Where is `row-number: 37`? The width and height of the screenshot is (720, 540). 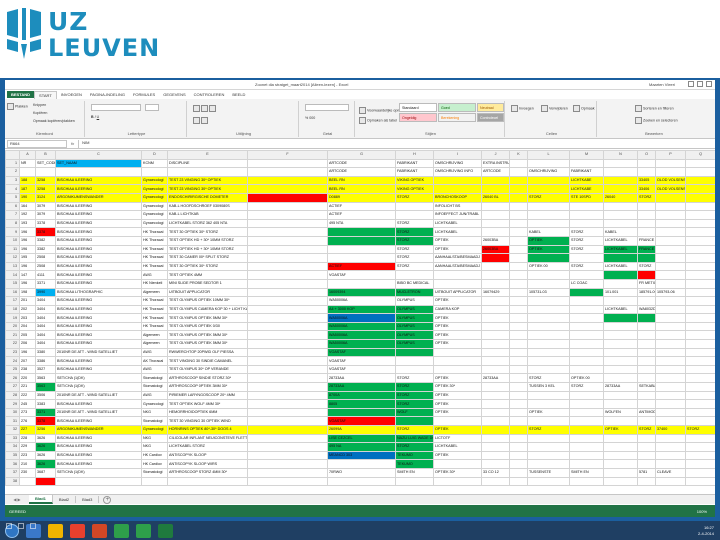 row-number: 37 is located at coordinates (12, 472).